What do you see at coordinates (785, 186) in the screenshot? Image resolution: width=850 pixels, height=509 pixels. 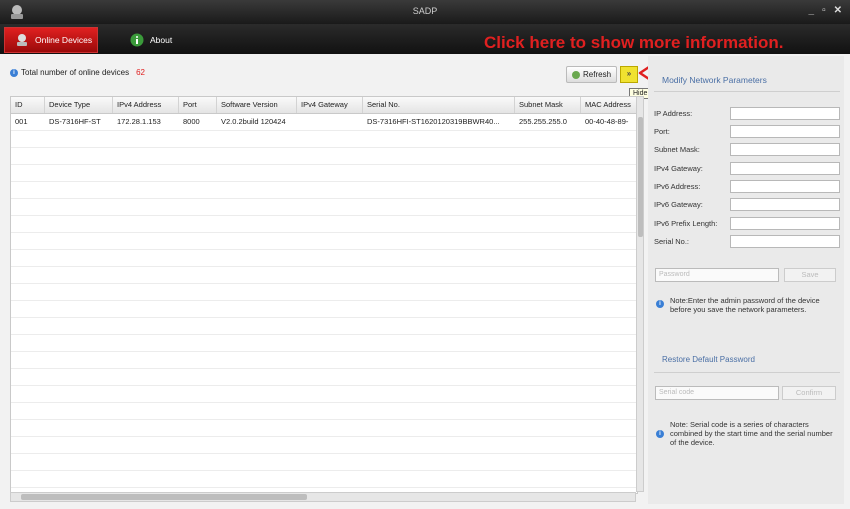 I see `ipv6-address-input` at bounding box center [785, 186].